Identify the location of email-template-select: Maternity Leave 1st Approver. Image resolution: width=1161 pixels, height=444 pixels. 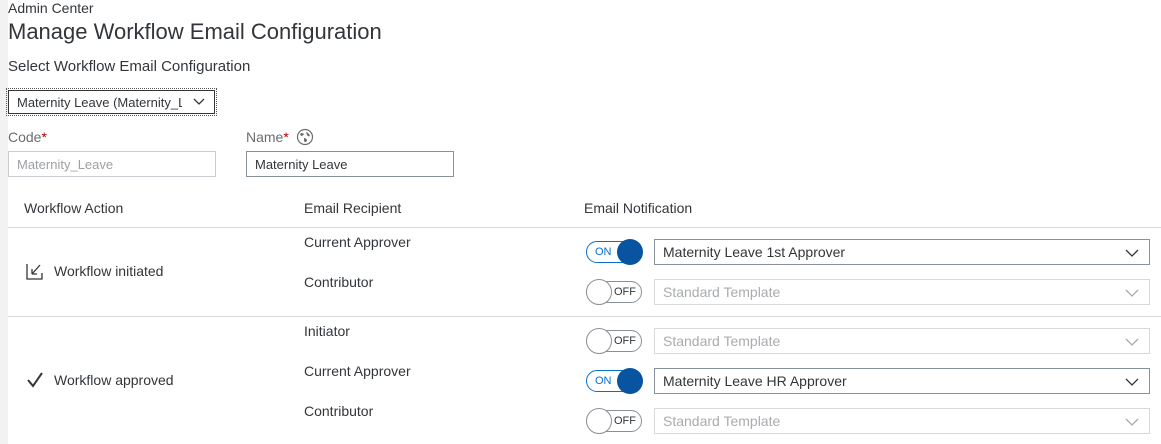
(902, 252).